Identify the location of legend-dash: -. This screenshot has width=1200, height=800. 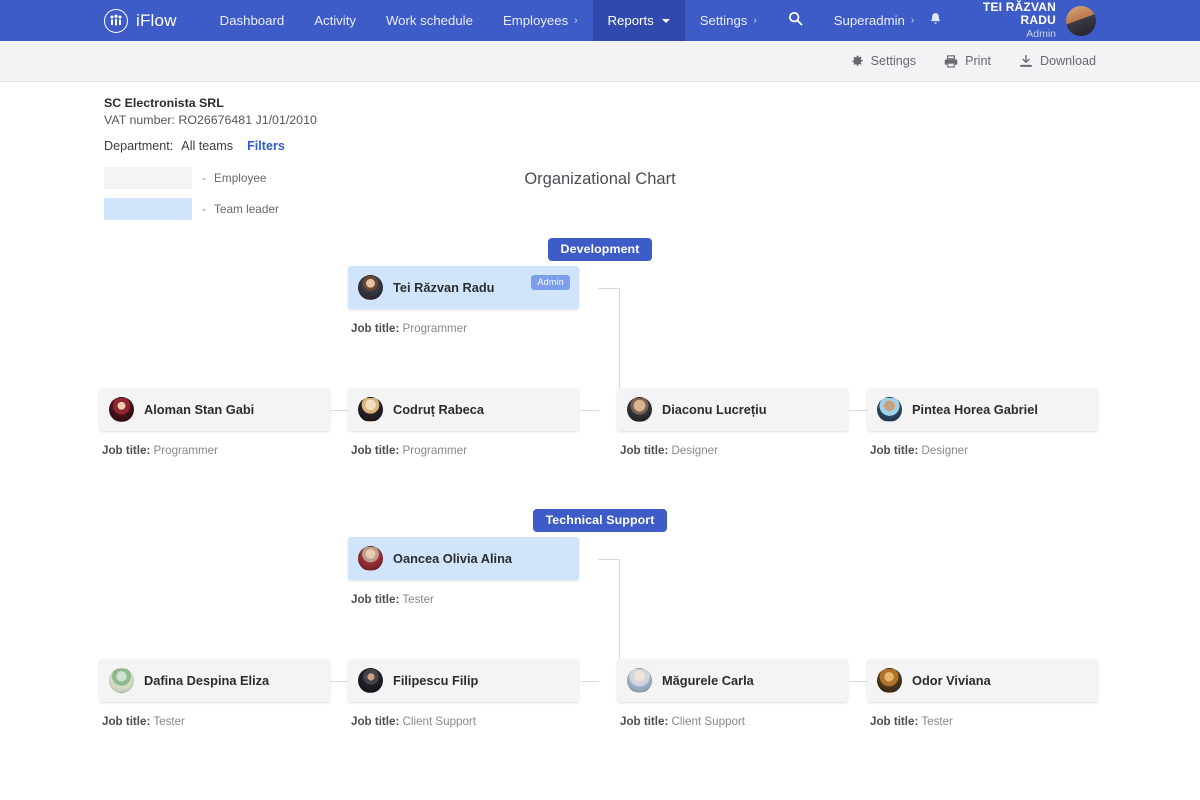
(204, 178).